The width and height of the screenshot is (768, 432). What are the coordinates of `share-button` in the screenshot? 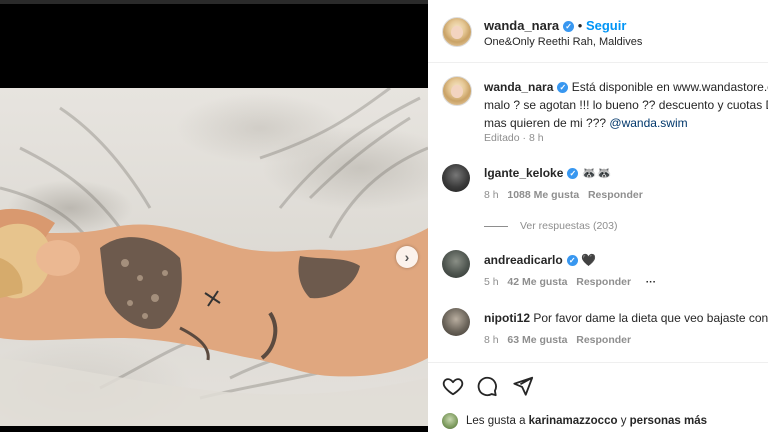 It's located at (523, 386).